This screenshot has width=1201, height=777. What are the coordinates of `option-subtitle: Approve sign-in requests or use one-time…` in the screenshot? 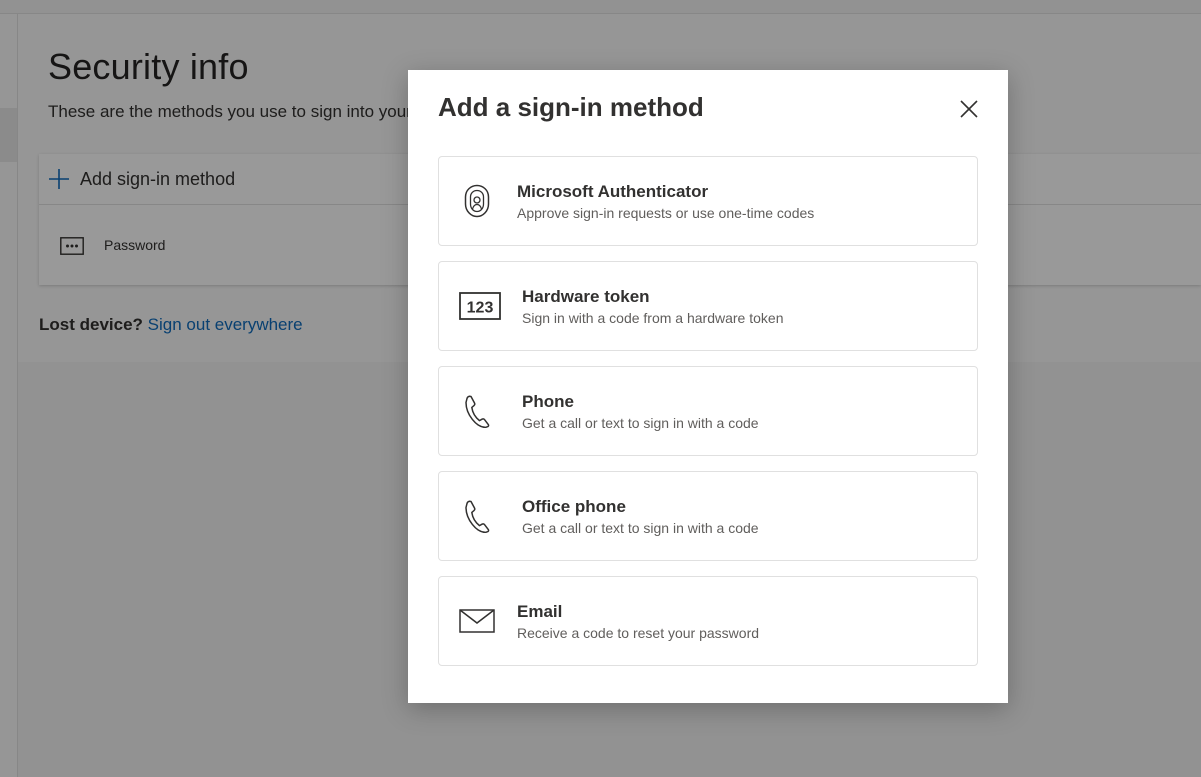 It's located at (666, 213).